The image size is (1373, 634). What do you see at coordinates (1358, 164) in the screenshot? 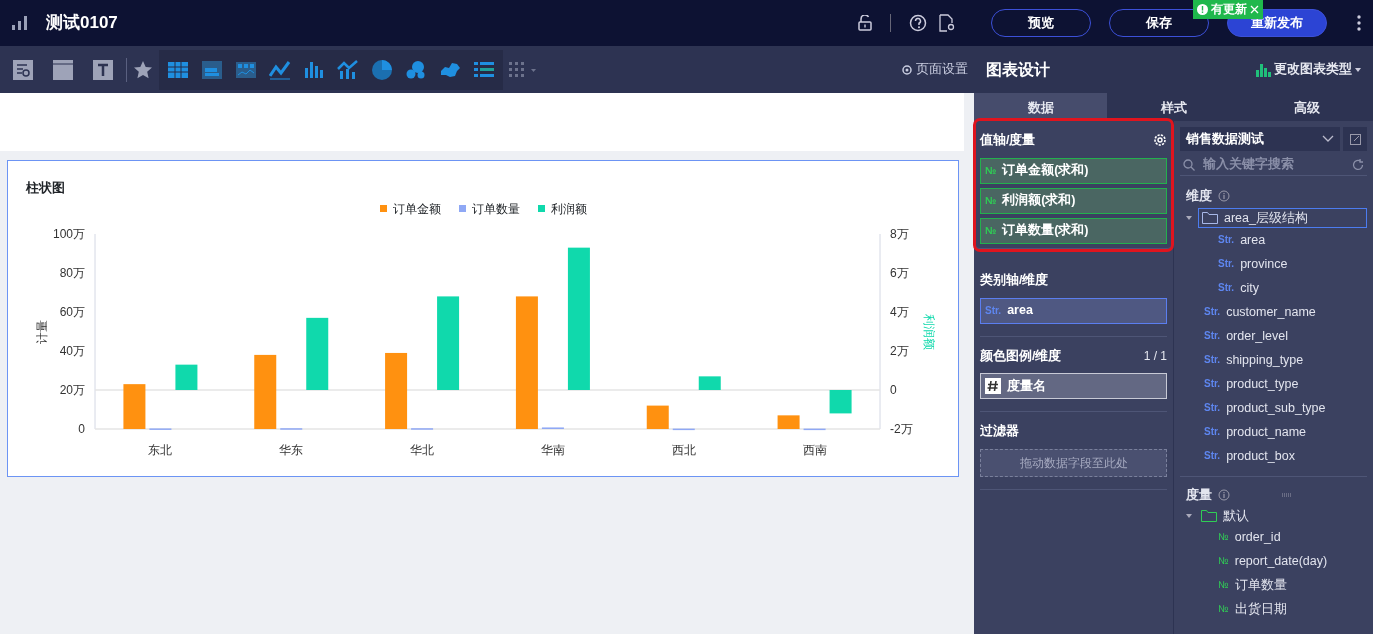
I see `refresh-icon` at bounding box center [1358, 164].